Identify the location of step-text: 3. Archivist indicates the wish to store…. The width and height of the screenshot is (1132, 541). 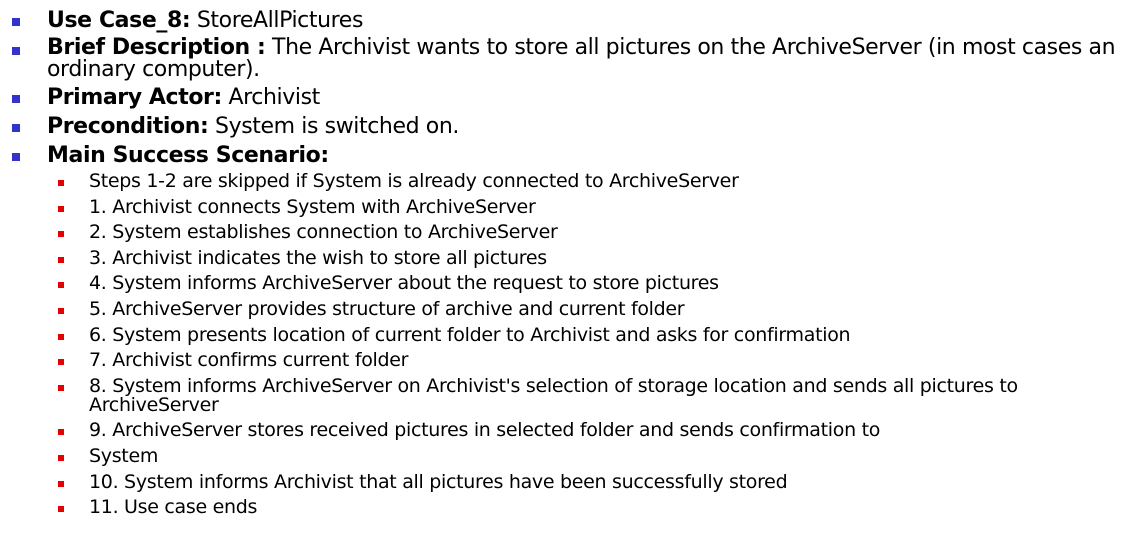
(318, 257).